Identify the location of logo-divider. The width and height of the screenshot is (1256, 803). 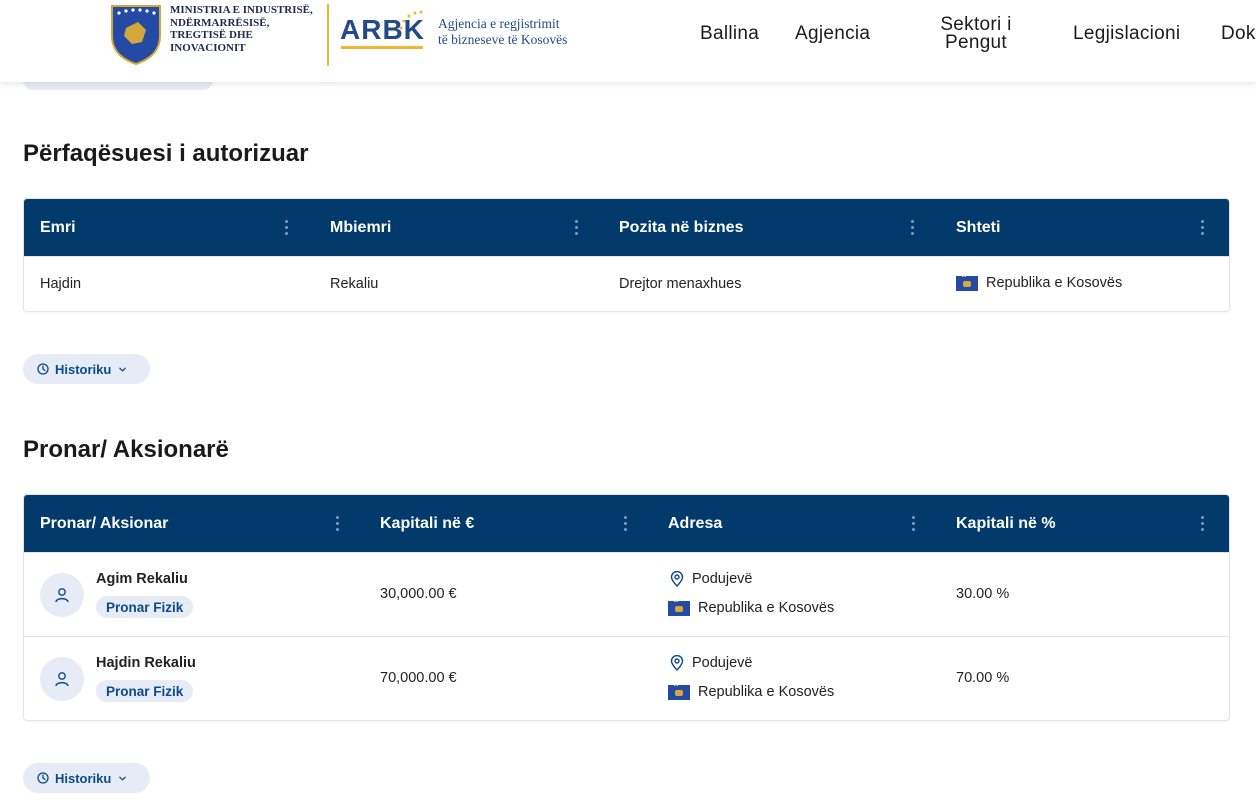
(328, 35).